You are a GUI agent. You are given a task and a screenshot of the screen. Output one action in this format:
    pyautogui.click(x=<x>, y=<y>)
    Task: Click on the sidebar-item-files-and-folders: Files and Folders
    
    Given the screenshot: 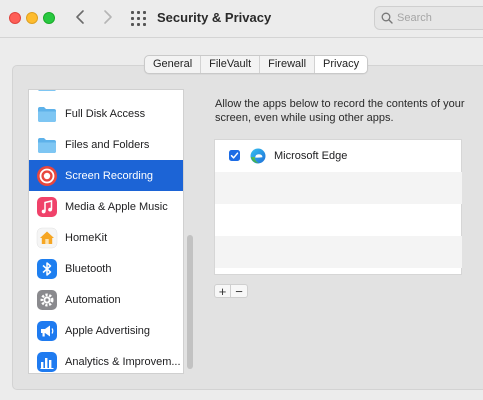 What is the action you would take?
    pyautogui.click(x=106, y=144)
    